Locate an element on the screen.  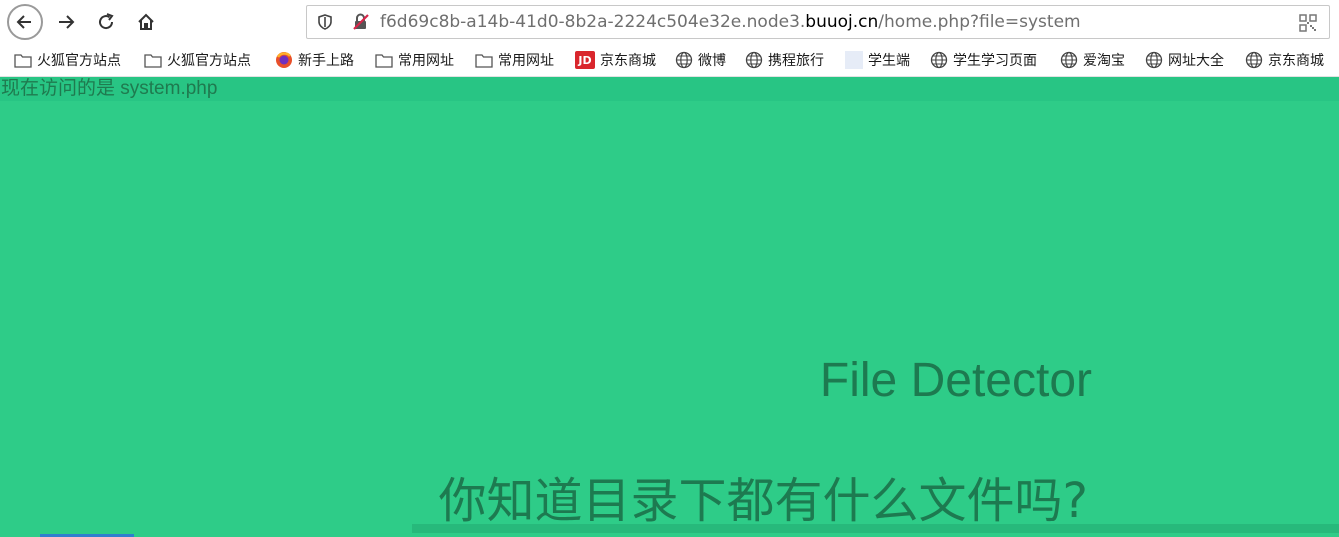
shield-icon is located at coordinates (325, 22).